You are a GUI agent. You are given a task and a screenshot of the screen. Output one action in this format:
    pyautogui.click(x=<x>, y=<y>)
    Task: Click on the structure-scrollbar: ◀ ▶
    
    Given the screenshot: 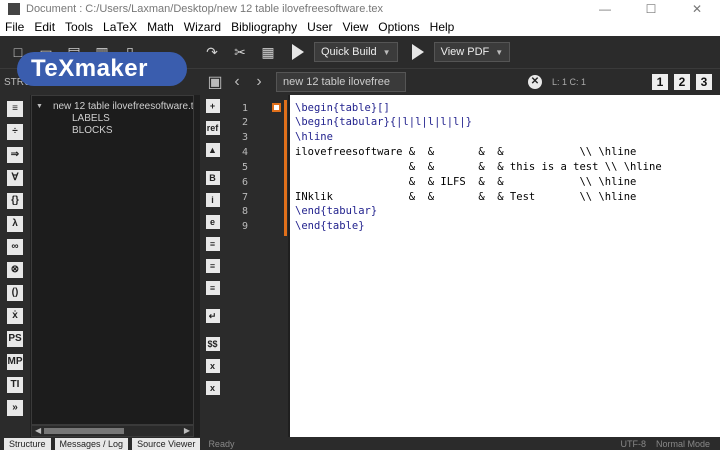 What is the action you would take?
    pyautogui.click(x=112, y=431)
    